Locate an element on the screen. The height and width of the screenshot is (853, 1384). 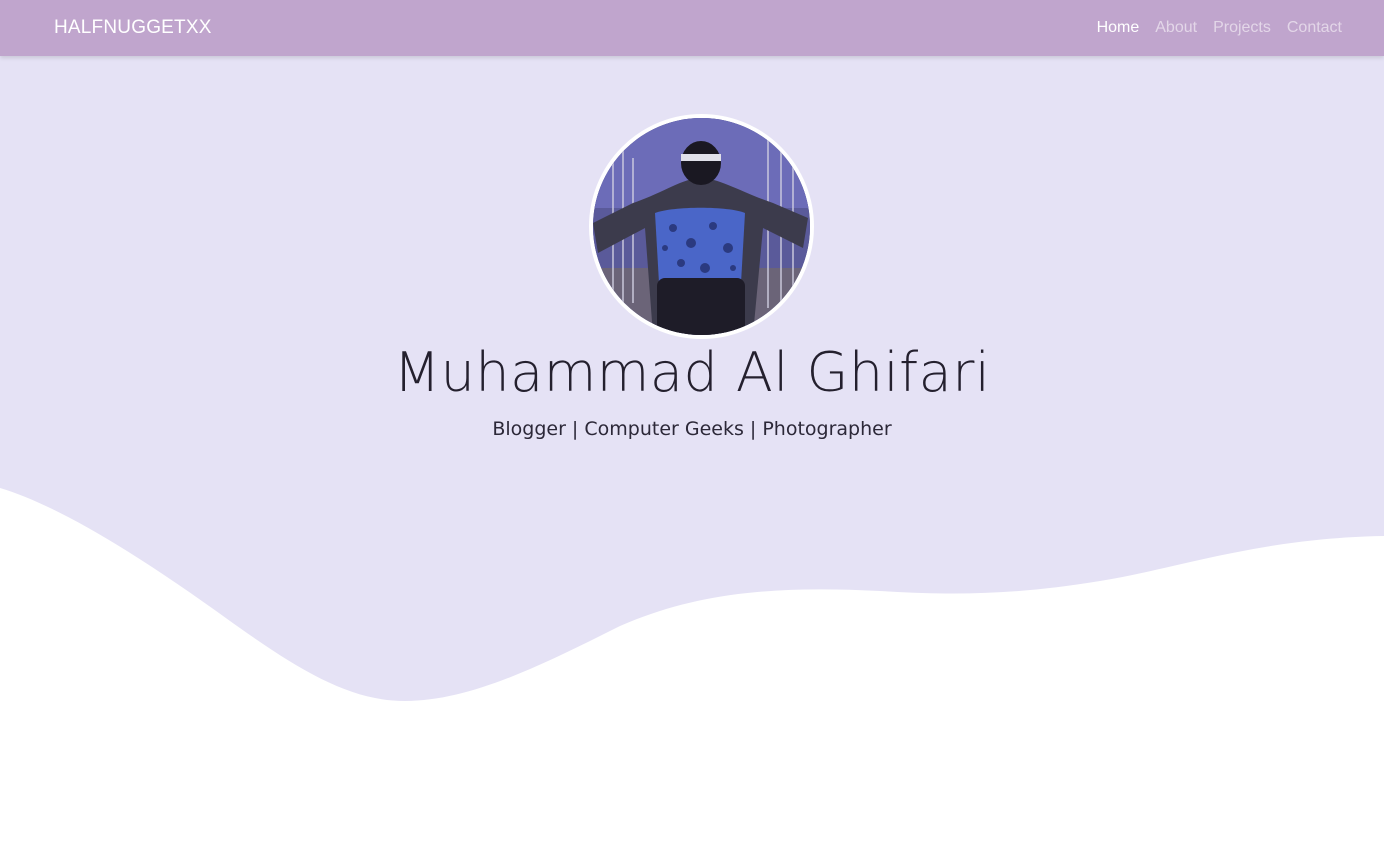
nav-link-contact: Contact is located at coordinates (1314, 28).